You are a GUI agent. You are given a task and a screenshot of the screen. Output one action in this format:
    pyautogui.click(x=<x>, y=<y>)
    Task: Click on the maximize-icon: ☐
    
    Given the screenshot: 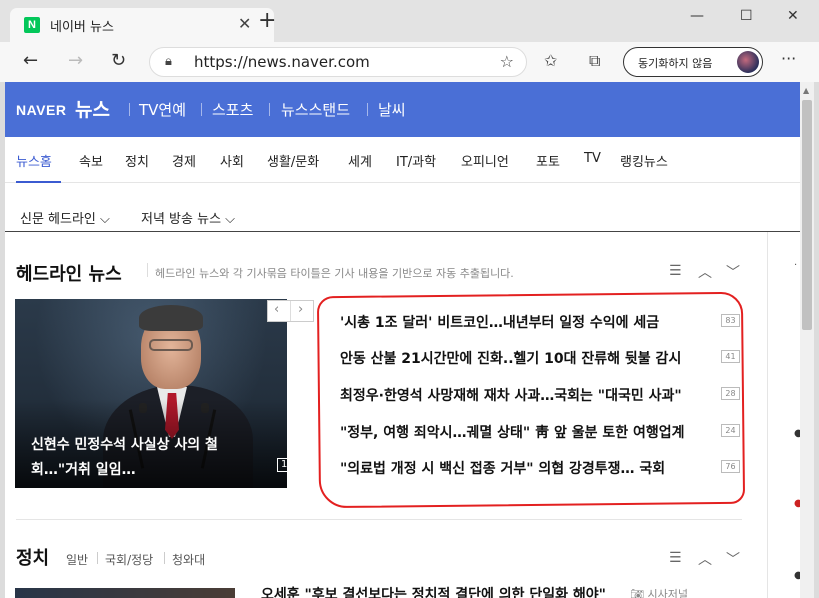 What is the action you would take?
    pyautogui.click(x=746, y=16)
    